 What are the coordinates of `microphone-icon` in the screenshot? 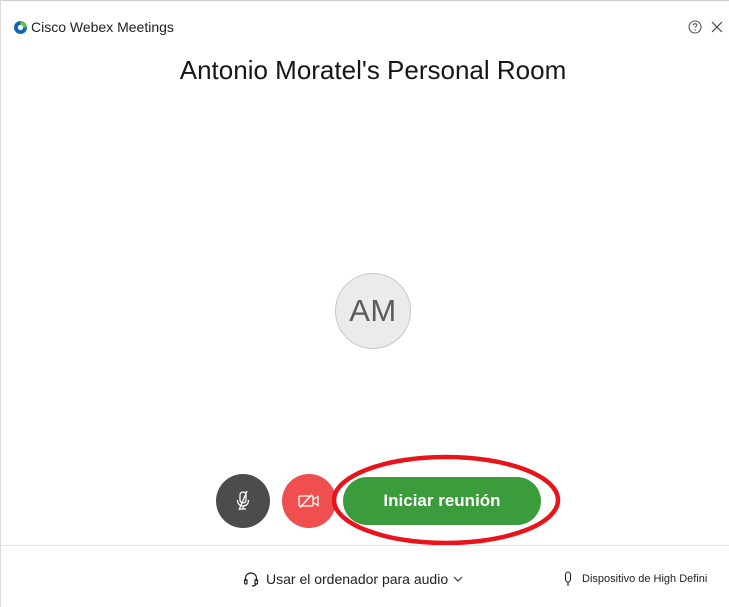 It's located at (568, 578).